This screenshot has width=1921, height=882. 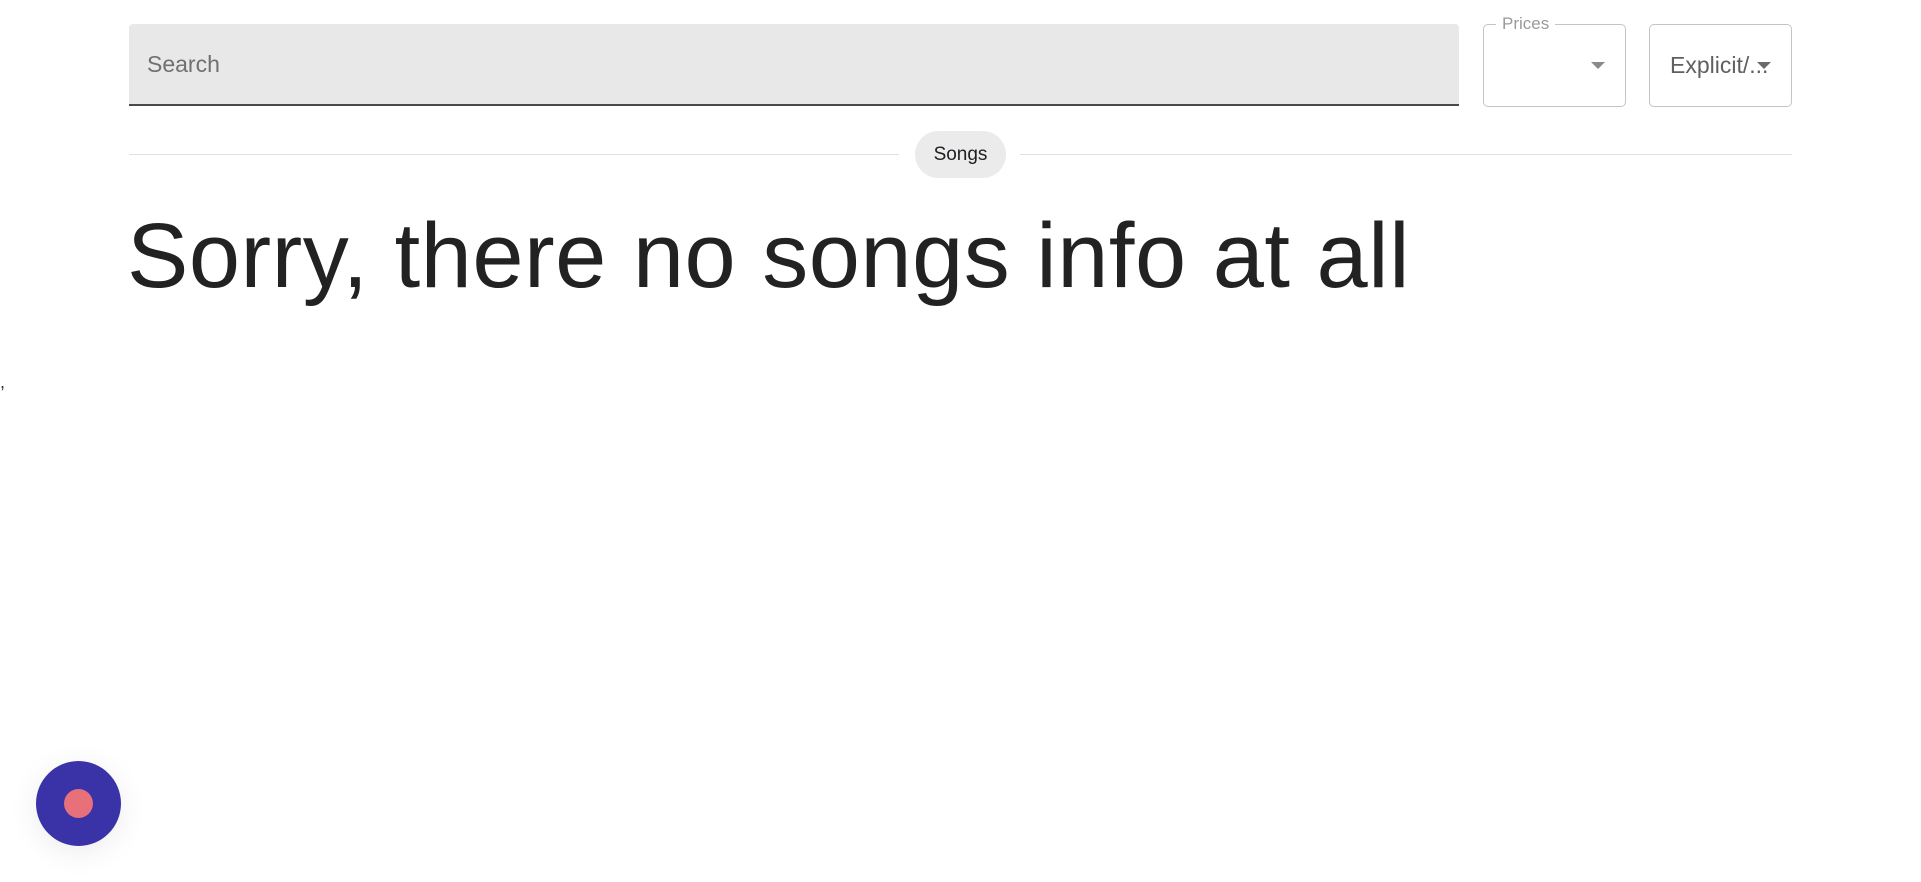 What do you see at coordinates (1554, 60) in the screenshot?
I see `prices-select: Prices` at bounding box center [1554, 60].